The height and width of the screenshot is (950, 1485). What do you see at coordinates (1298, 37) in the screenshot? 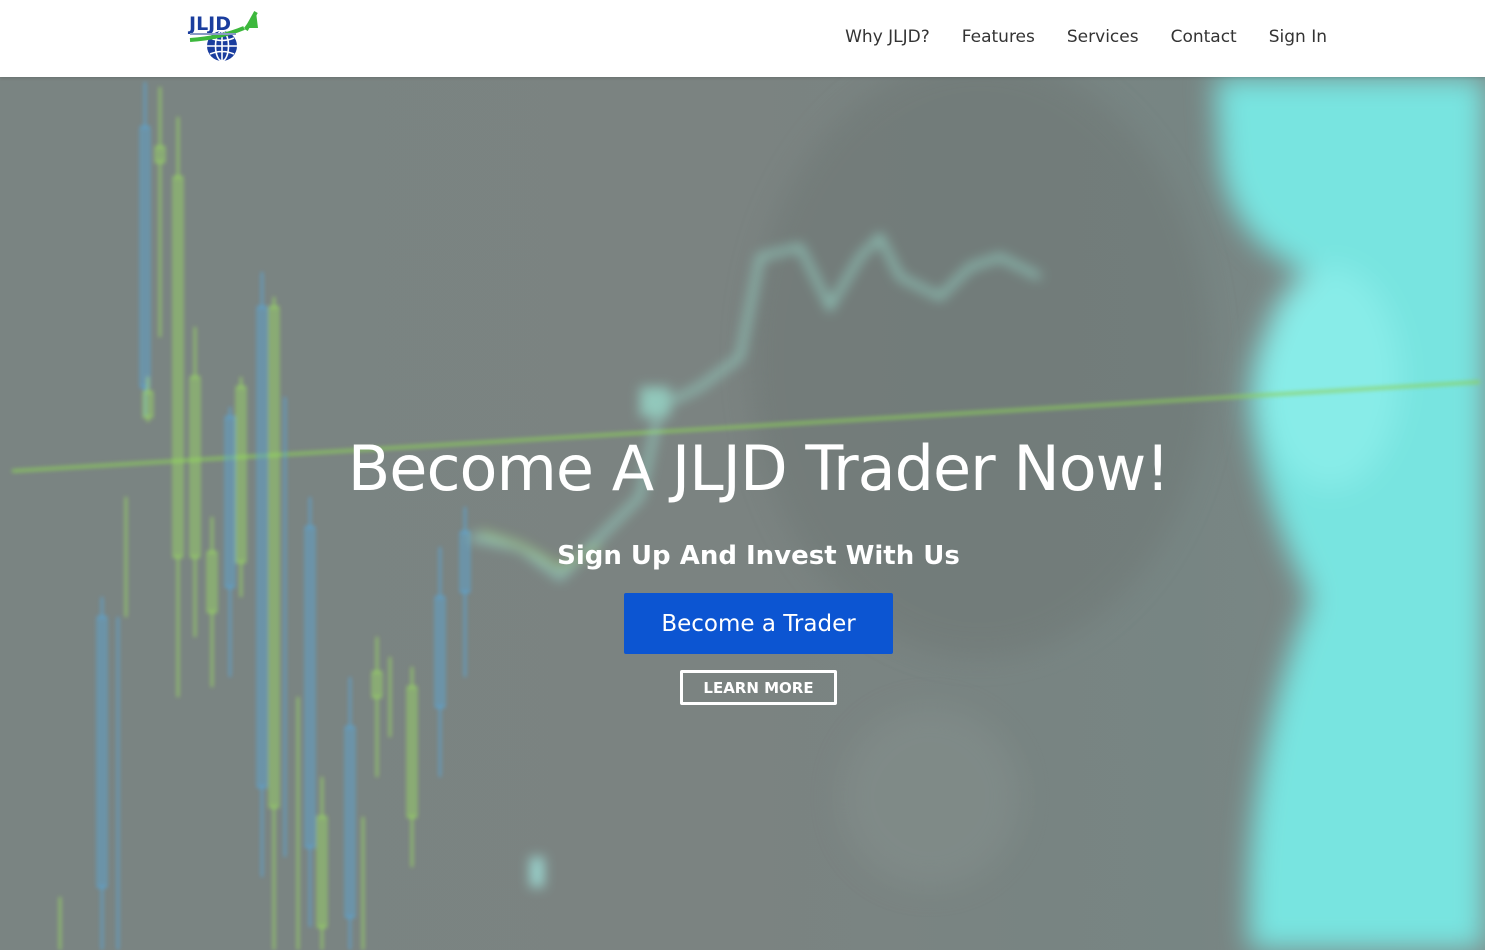
I see `nav-sign-in: Sign In` at bounding box center [1298, 37].